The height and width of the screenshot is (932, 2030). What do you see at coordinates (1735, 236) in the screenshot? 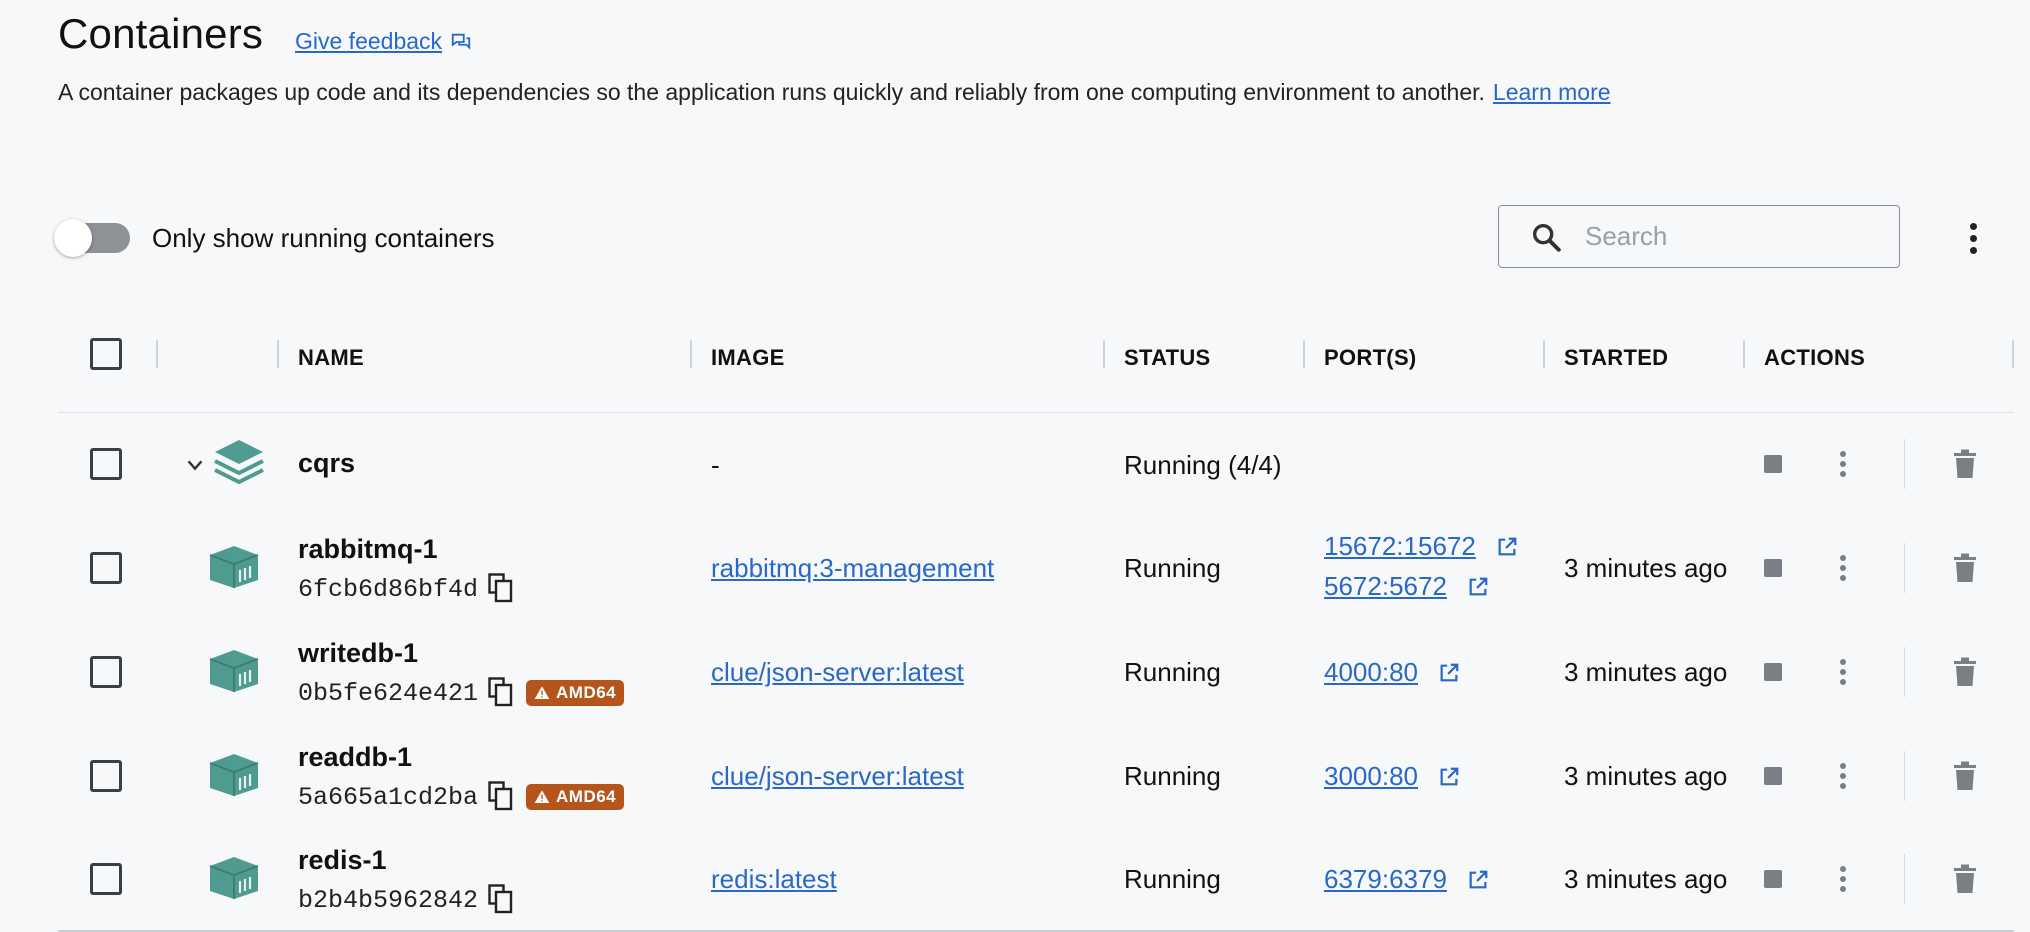
I see `search-input` at bounding box center [1735, 236].